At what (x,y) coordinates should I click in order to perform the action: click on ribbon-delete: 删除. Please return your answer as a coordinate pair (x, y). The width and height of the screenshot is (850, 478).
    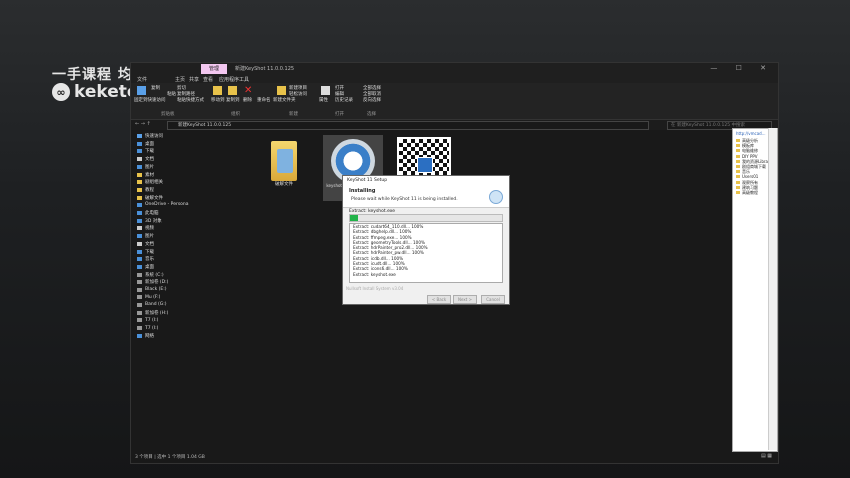
    Looking at the image, I should click on (247, 100).